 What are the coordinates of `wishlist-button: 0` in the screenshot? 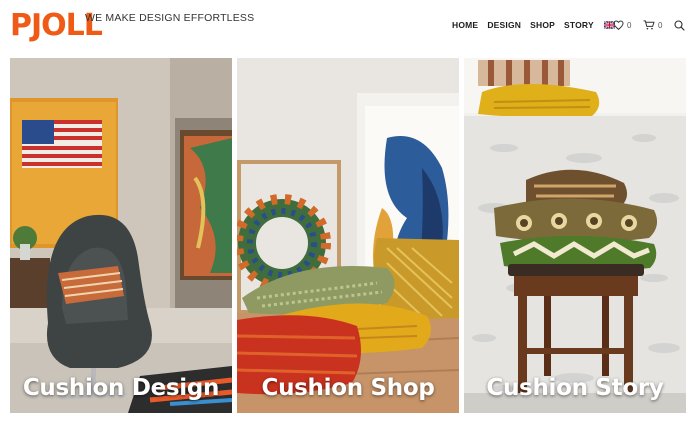 It's located at (622, 25).